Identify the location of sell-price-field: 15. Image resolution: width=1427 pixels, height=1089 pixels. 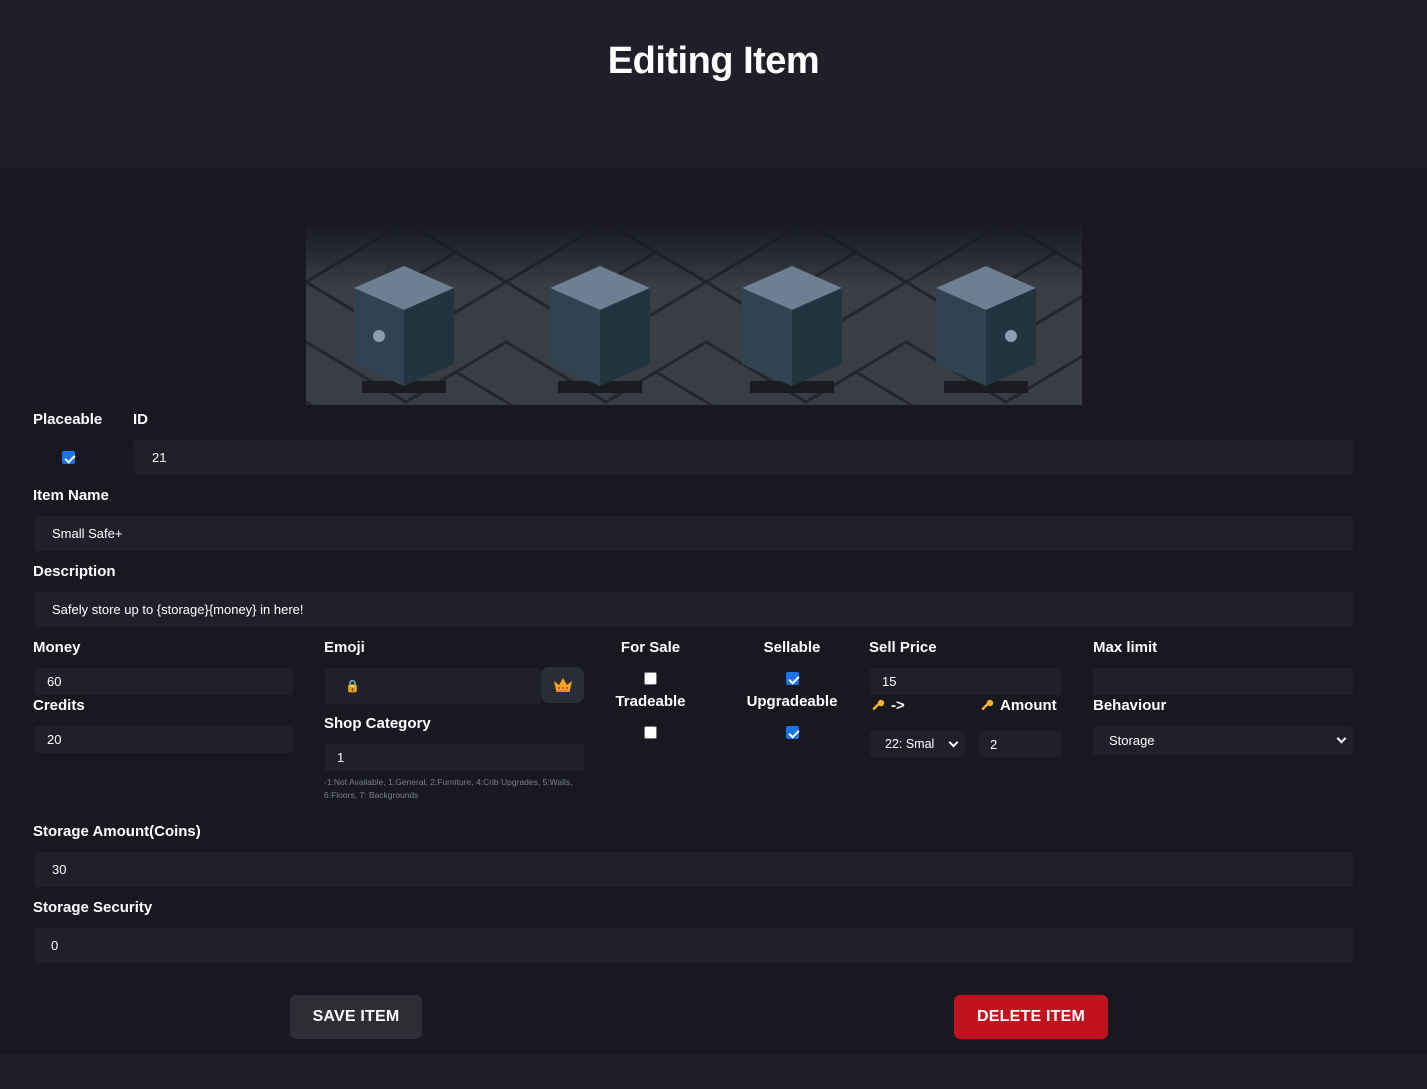
(966, 681).